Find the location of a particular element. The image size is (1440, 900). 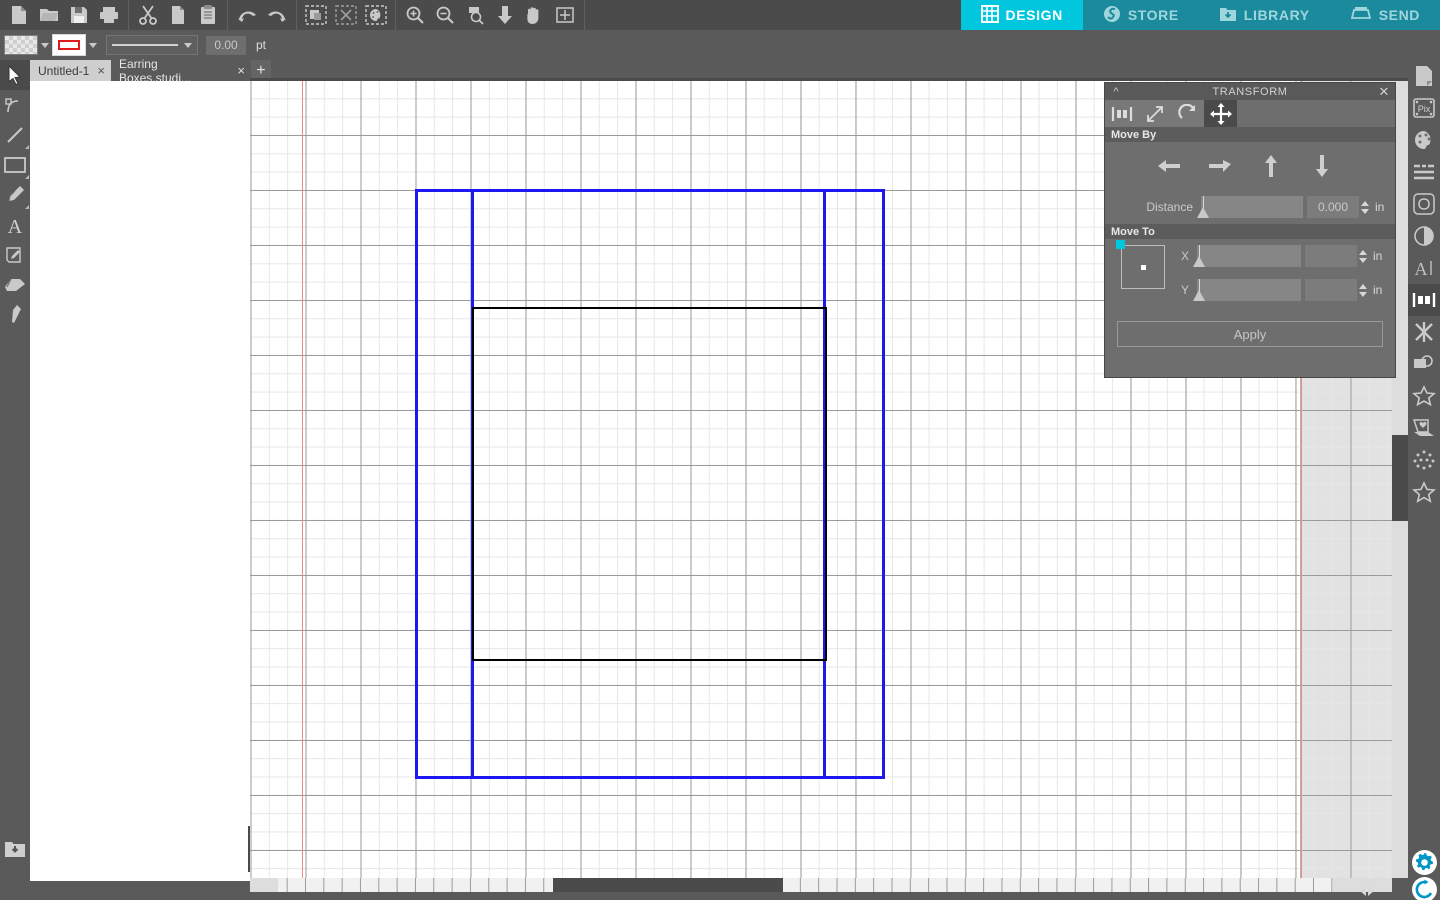

panel-button-gradient-fill is located at coordinates (1424, 236).